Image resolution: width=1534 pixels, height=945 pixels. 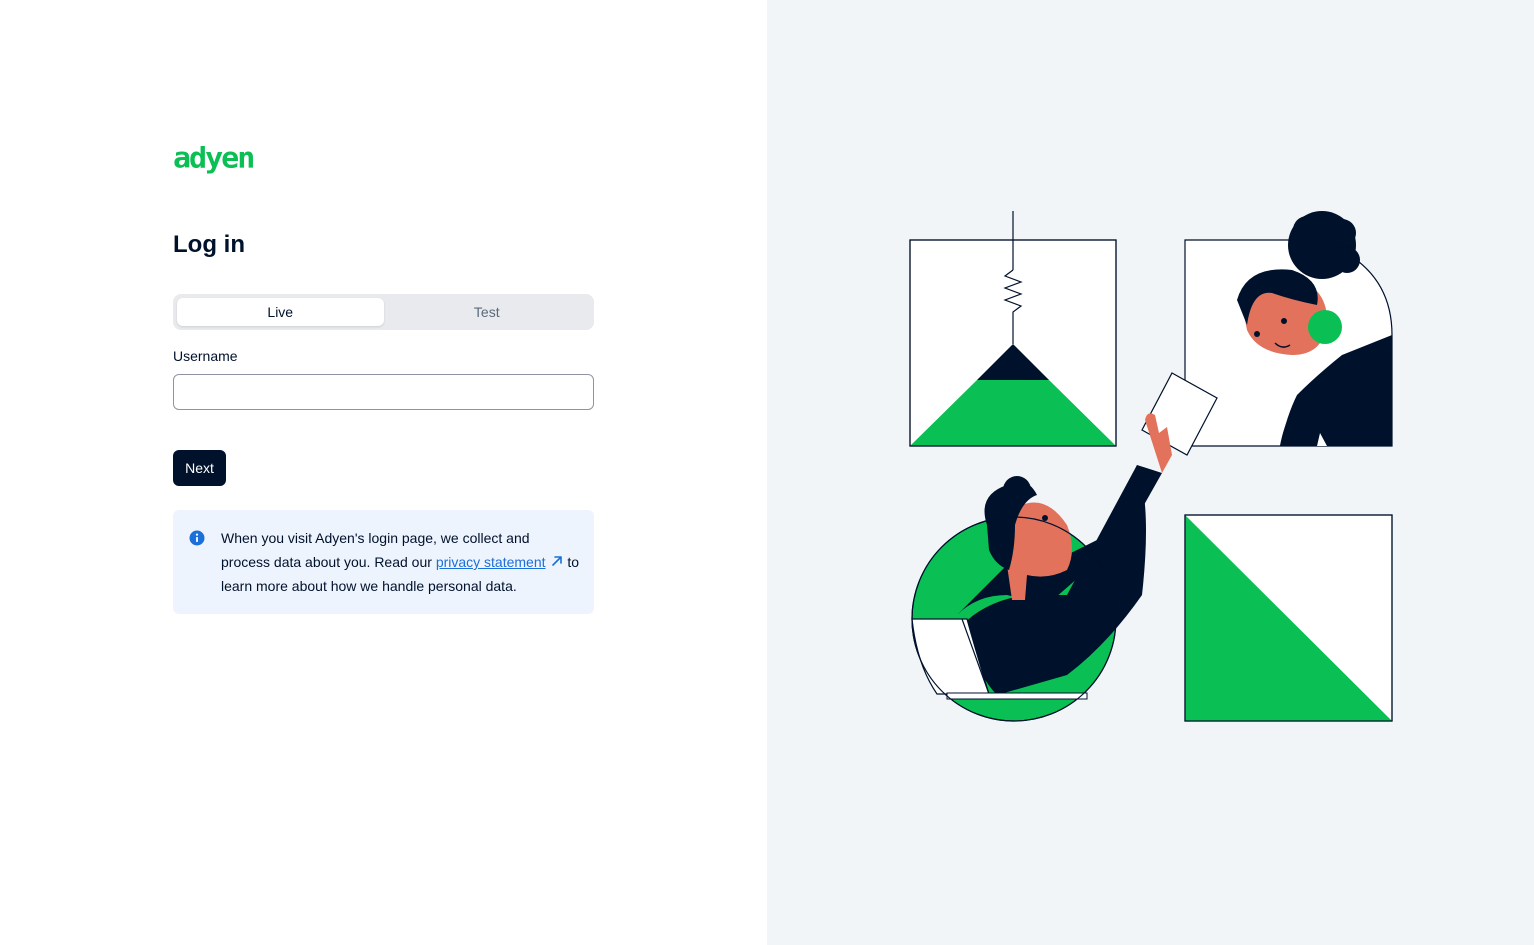 What do you see at coordinates (197, 538) in the screenshot?
I see `info-icon` at bounding box center [197, 538].